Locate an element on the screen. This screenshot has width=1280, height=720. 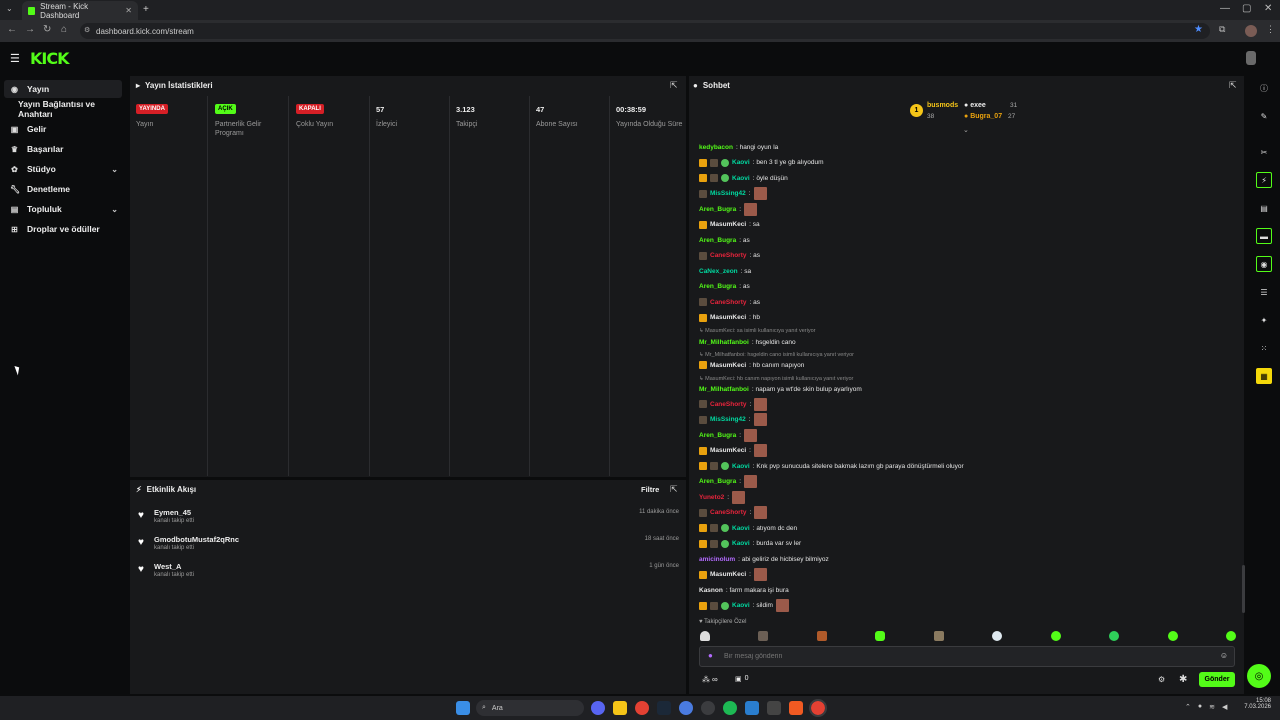
new-tab-button: + is located at coordinates (146, 9).